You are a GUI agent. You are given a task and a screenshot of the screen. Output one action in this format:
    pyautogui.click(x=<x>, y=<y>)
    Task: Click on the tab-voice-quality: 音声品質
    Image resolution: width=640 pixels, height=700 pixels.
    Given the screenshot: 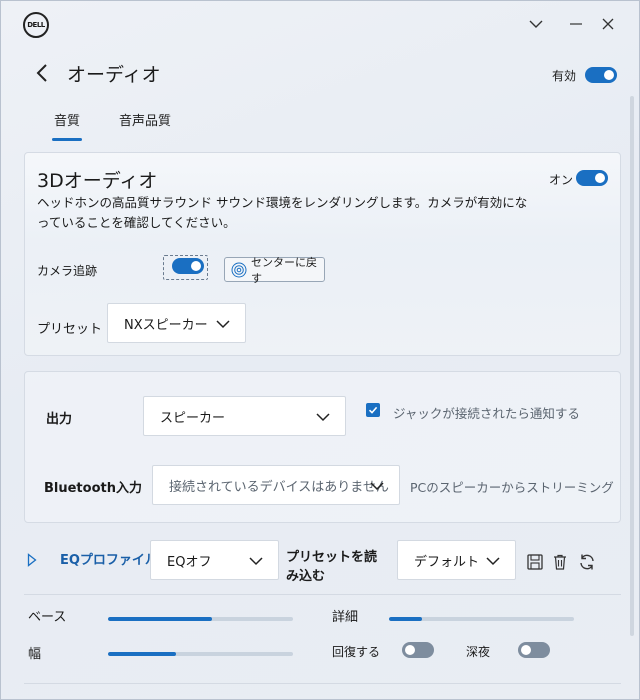 What is the action you would take?
    pyautogui.click(x=145, y=119)
    